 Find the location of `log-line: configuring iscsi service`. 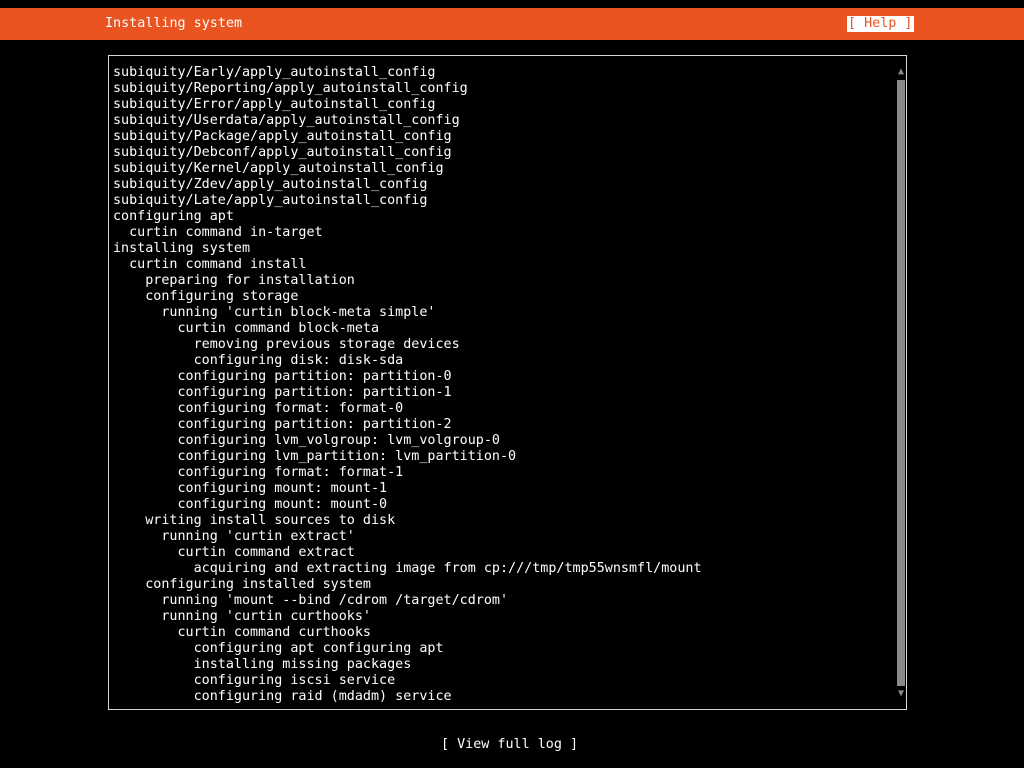

log-line: configuring iscsi service is located at coordinates (254, 680).